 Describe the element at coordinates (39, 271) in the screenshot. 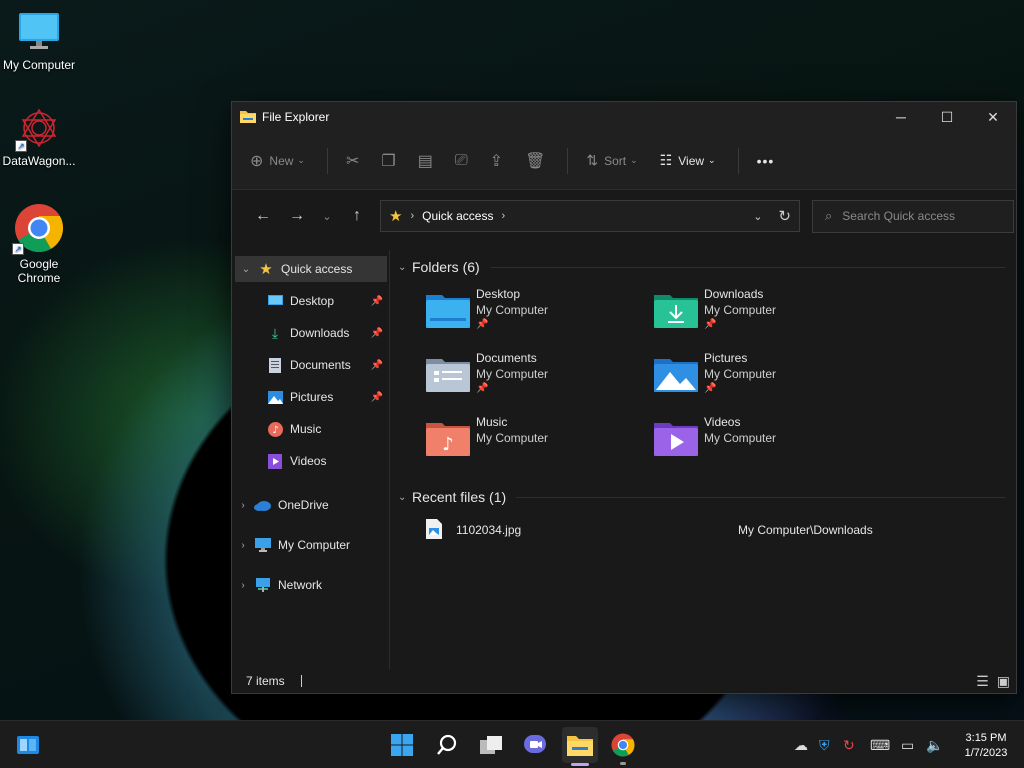

I see `desktop-icon-label: Google Chrome` at that location.